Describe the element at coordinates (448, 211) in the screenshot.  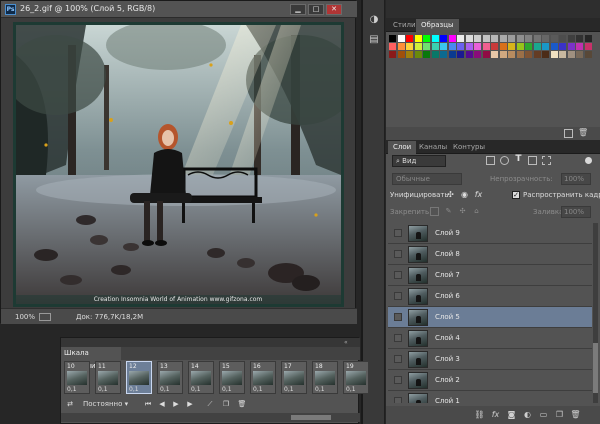
I see `lock-pixels-icon: ✎` at that location.